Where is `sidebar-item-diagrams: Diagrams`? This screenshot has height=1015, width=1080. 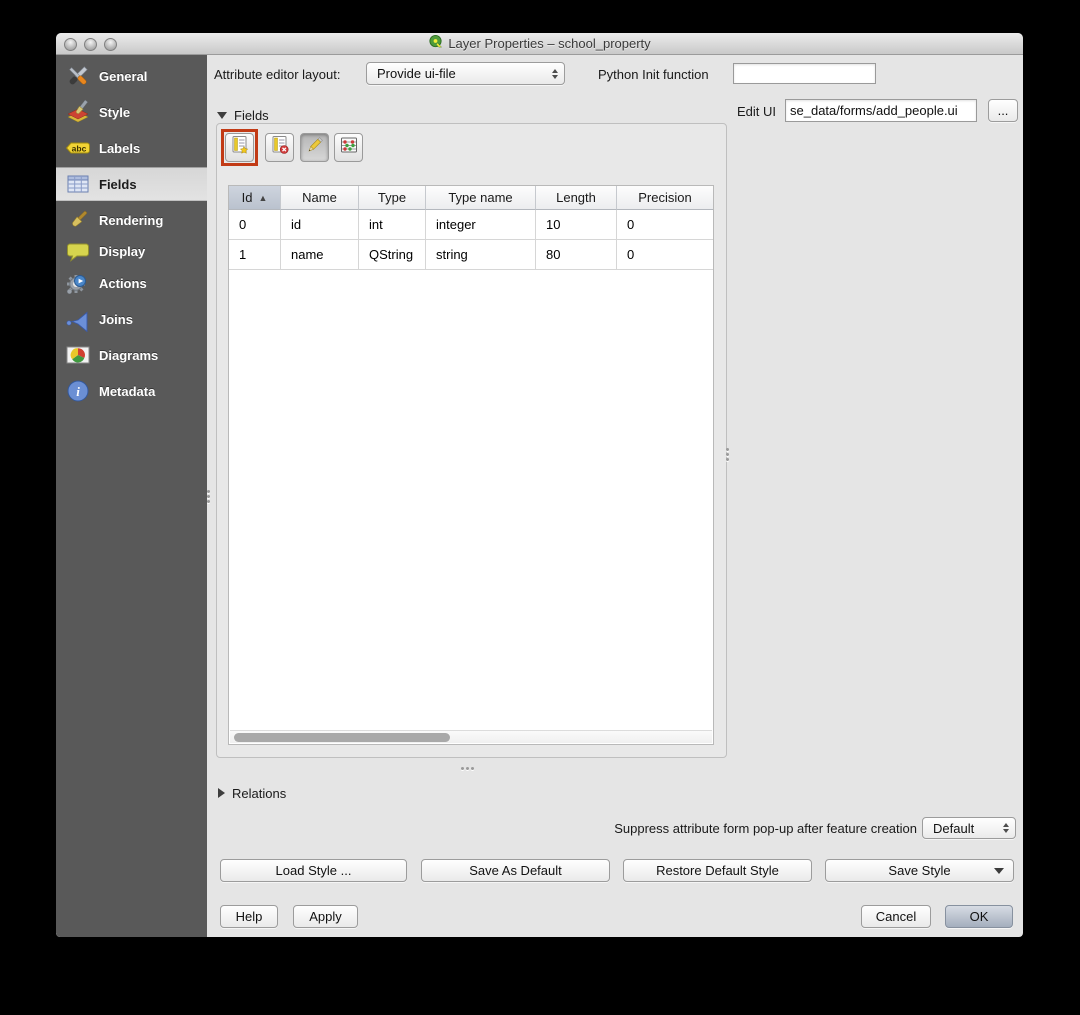 sidebar-item-diagrams: Diagrams is located at coordinates (131, 355).